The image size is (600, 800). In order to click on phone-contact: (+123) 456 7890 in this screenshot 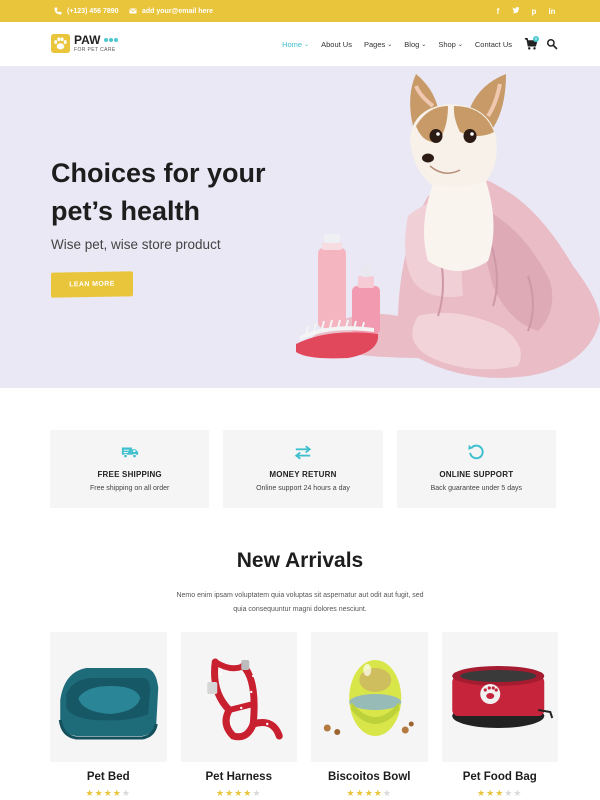, I will do `click(86, 11)`.